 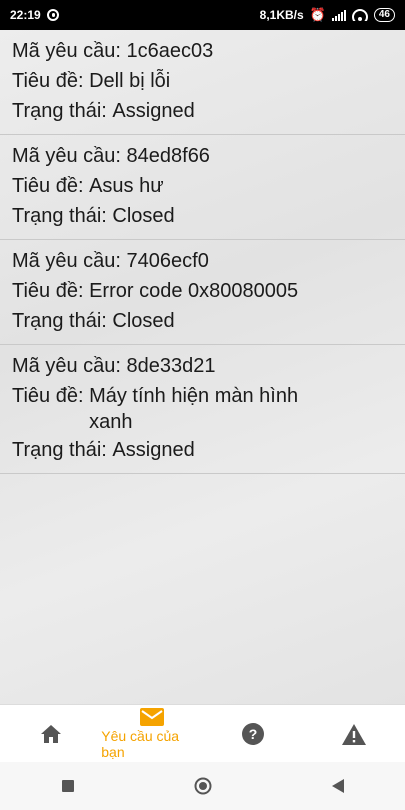 I want to click on nav-your-requests-label: Yêu cầu của bạn, so click(x=140, y=744).